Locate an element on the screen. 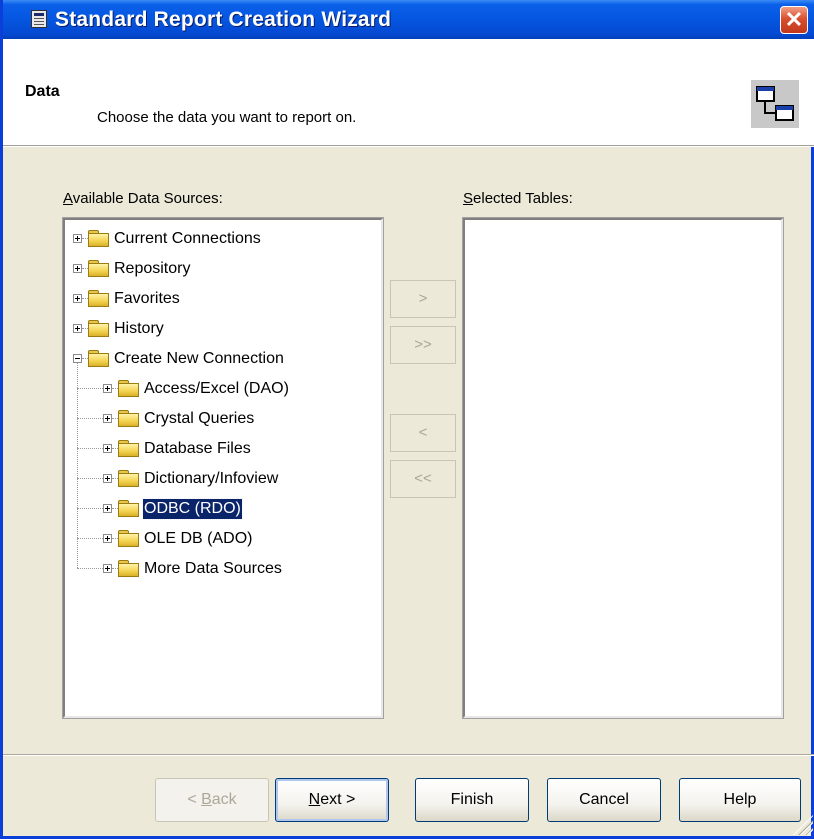 Image resolution: width=814 pixels, height=839 pixels. page-subtitle: Choose the data you want to report on. is located at coordinates (227, 117).